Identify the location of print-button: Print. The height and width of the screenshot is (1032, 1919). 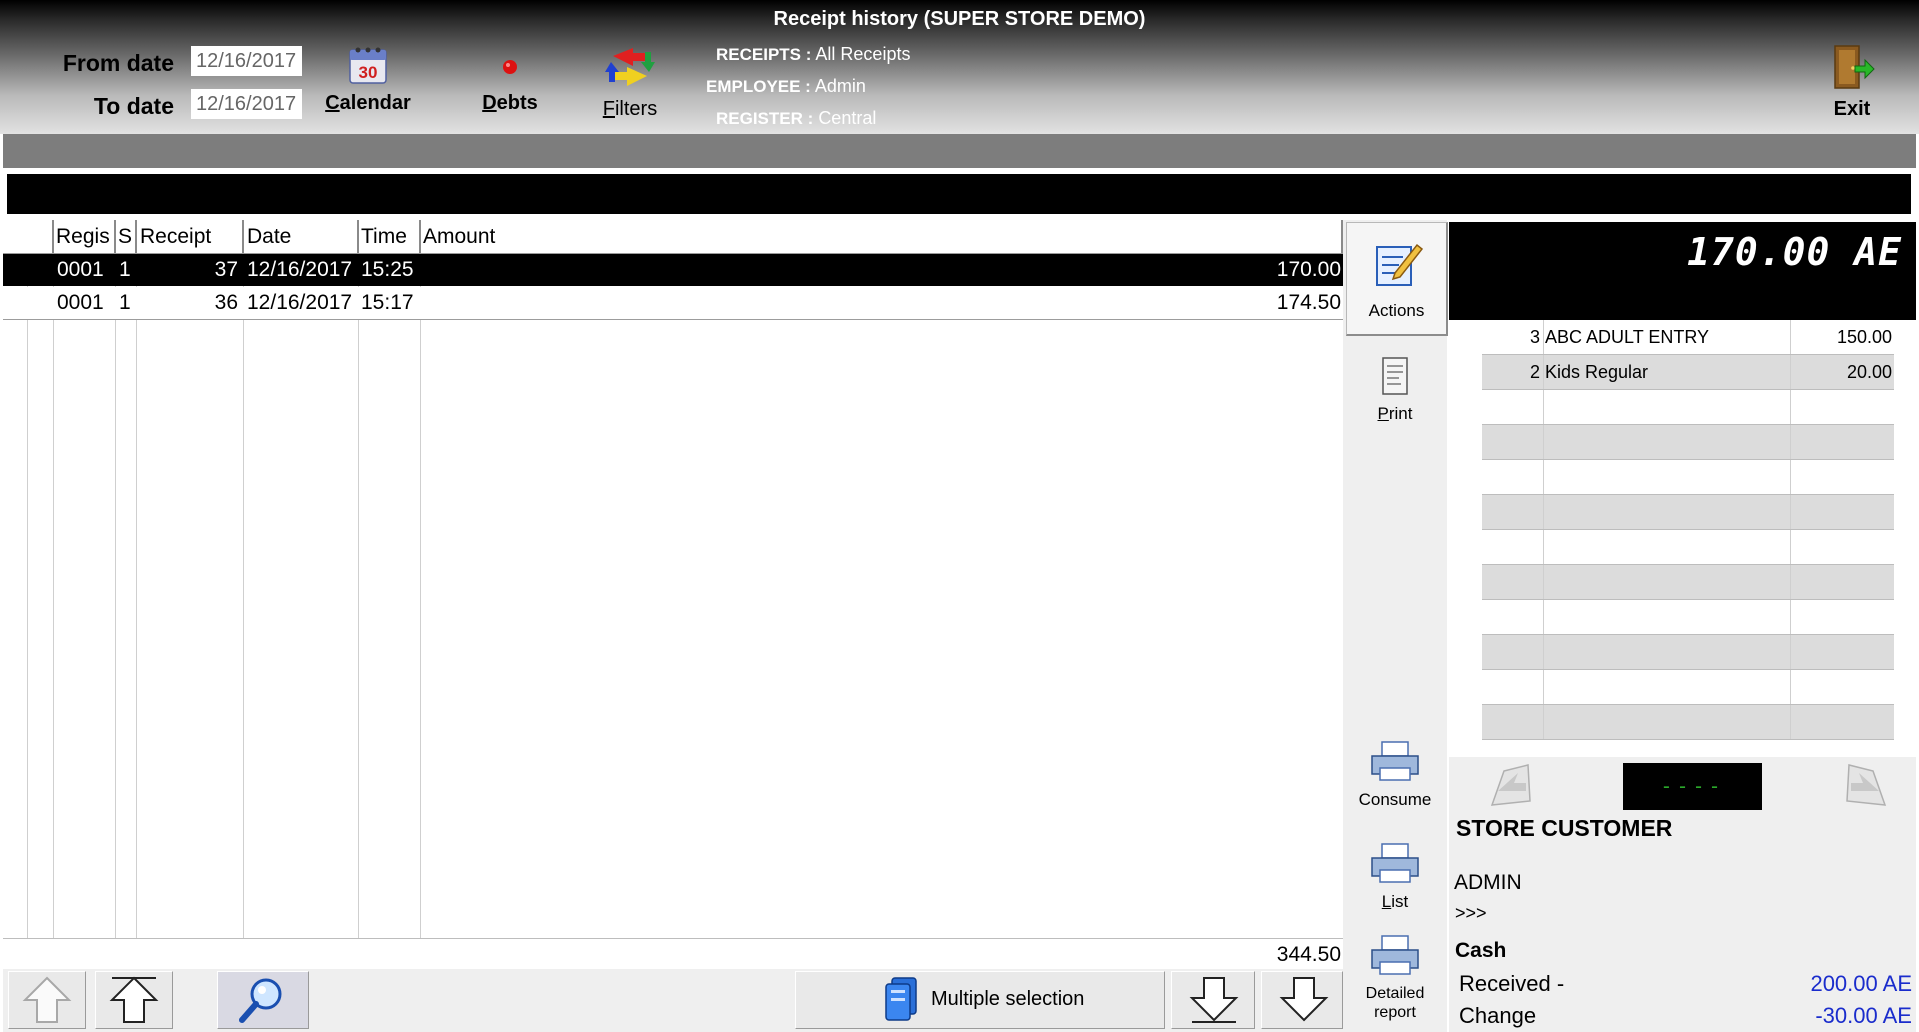
(1395, 389).